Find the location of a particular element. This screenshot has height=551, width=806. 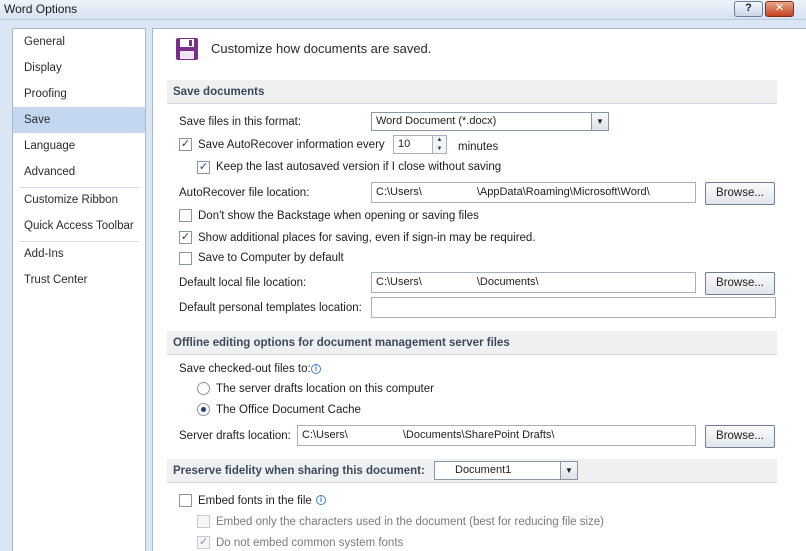

save-to-computer-checkbox is located at coordinates (185, 258).